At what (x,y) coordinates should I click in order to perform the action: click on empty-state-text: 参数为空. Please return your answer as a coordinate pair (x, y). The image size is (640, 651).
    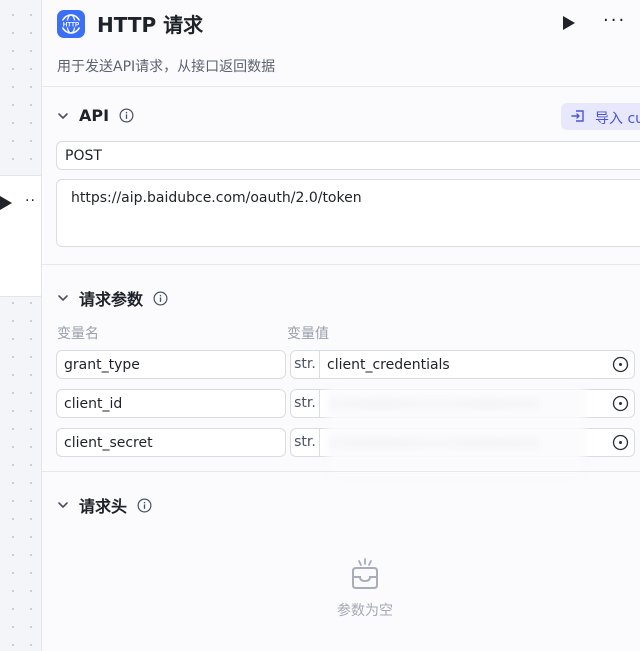
    Looking at the image, I should click on (365, 611).